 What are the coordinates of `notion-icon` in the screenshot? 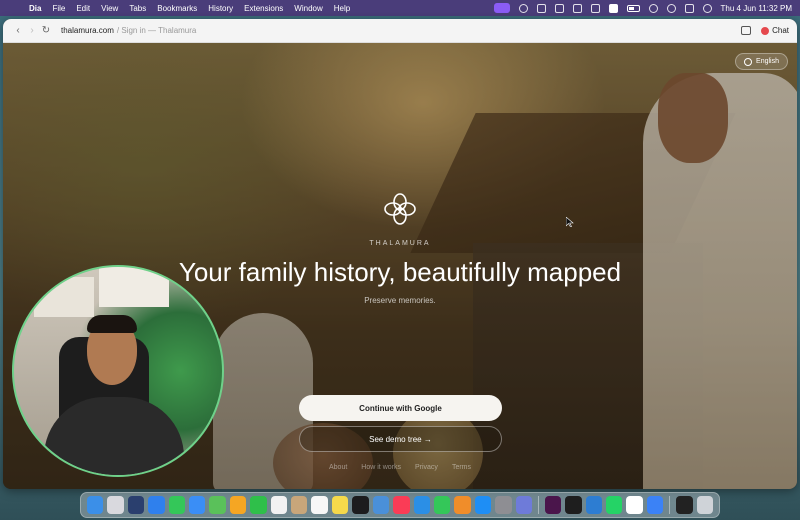 It's located at (634, 505).